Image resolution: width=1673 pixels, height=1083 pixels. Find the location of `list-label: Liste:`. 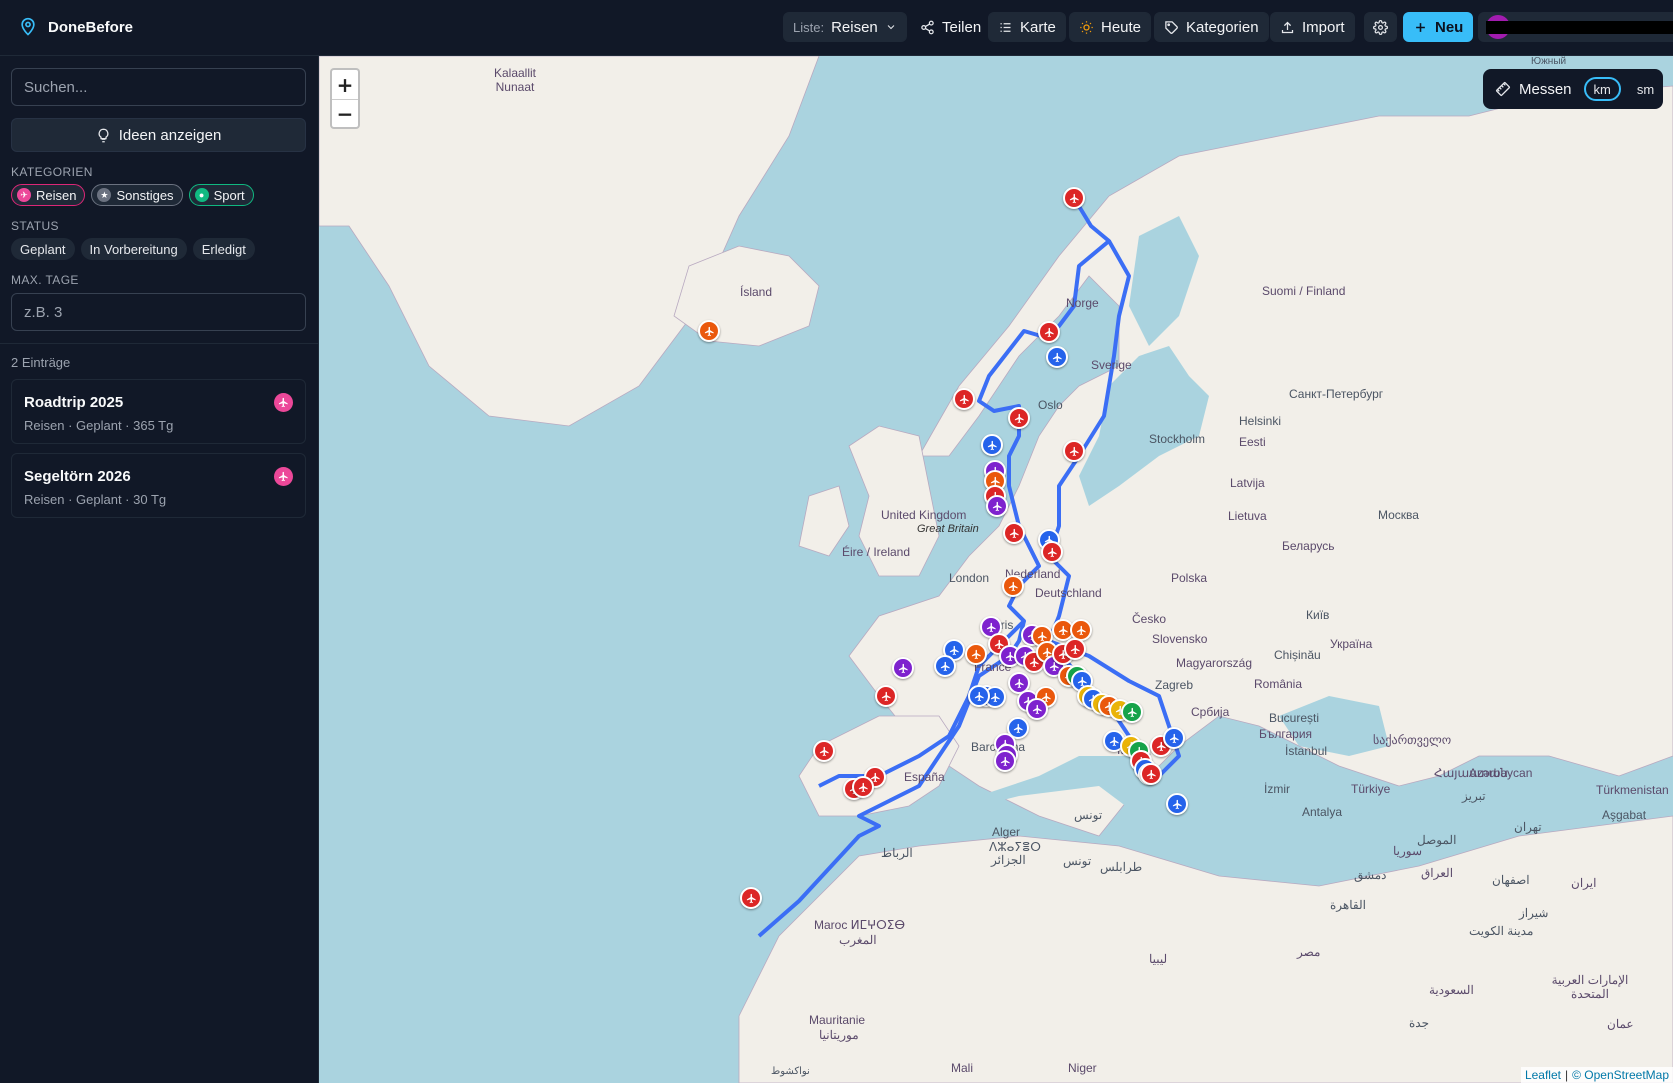

list-label: Liste: is located at coordinates (809, 27).